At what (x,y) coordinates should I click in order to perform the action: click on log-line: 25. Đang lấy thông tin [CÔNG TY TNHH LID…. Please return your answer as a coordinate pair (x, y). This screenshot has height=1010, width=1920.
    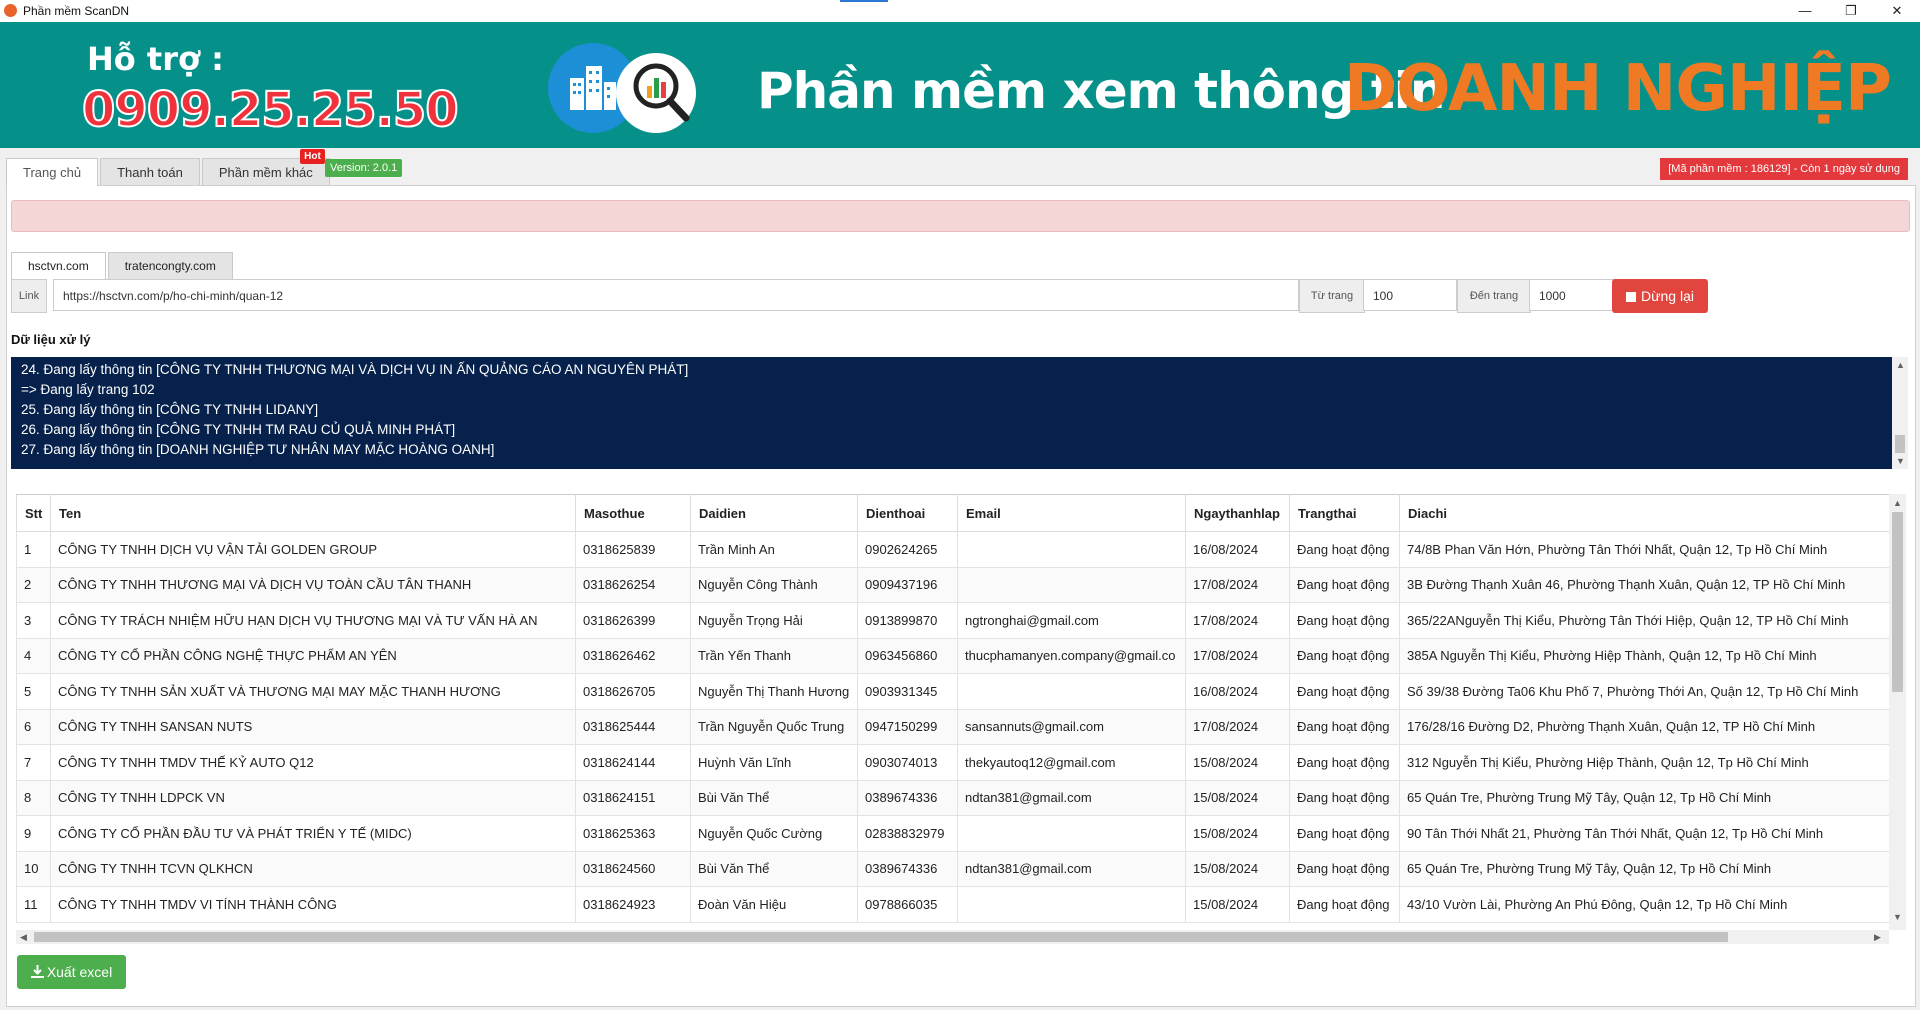
    Looking at the image, I should click on (170, 409).